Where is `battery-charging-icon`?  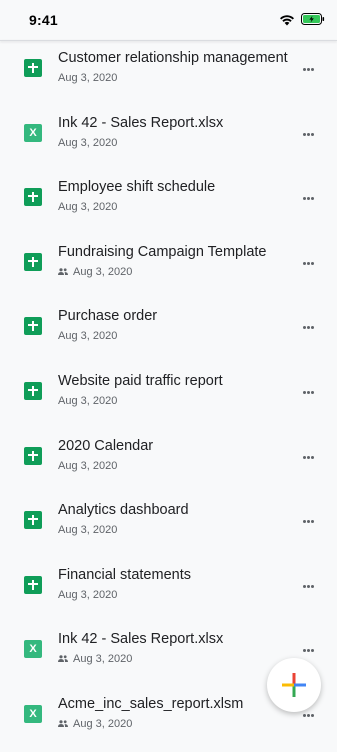 battery-charging-icon is located at coordinates (313, 19).